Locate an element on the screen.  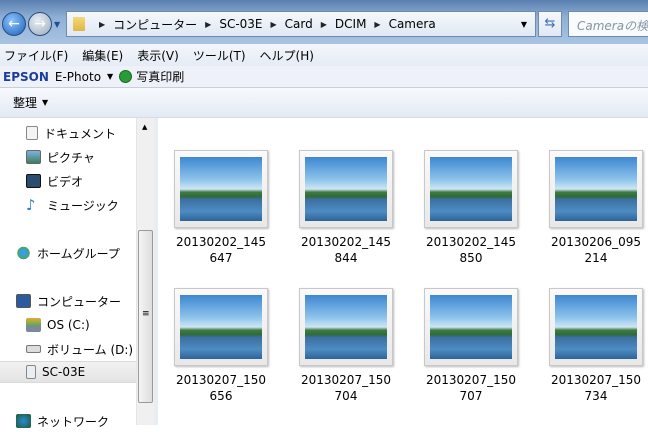
nav-item-videos: ビデオ is located at coordinates (54, 181).